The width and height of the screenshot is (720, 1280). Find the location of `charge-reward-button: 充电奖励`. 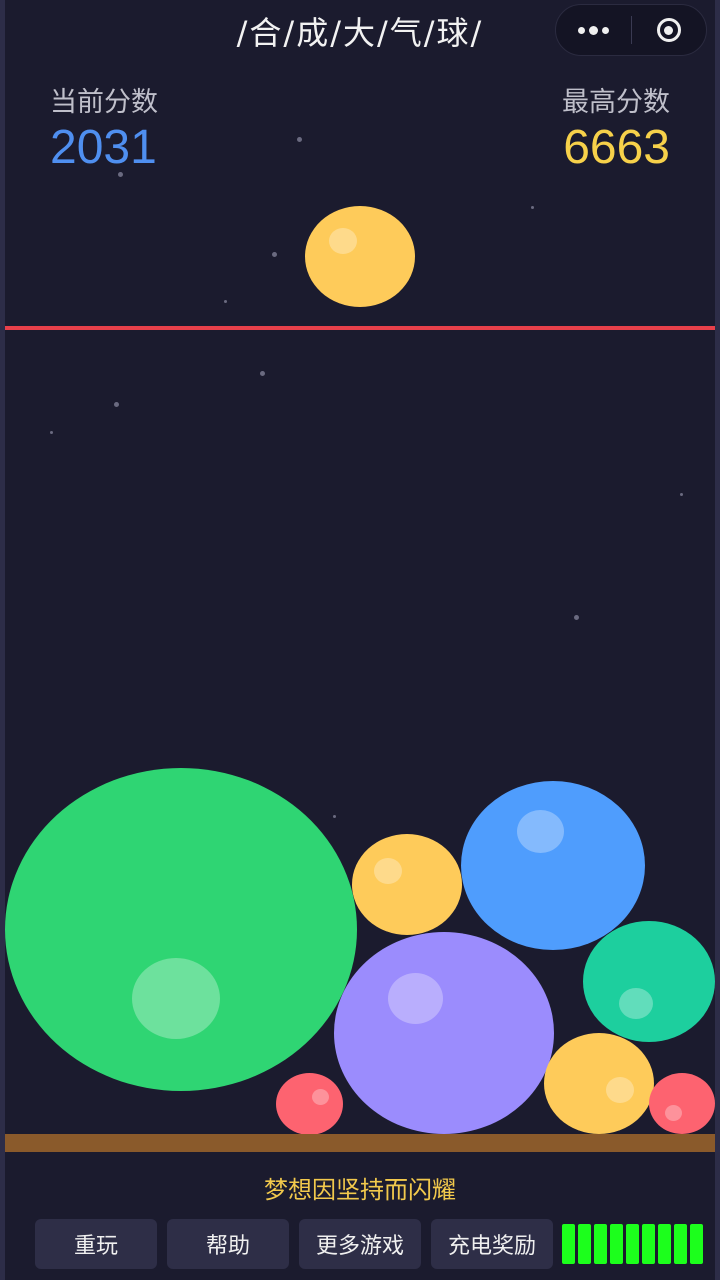

charge-reward-button: 充电奖励 is located at coordinates (492, 1244).